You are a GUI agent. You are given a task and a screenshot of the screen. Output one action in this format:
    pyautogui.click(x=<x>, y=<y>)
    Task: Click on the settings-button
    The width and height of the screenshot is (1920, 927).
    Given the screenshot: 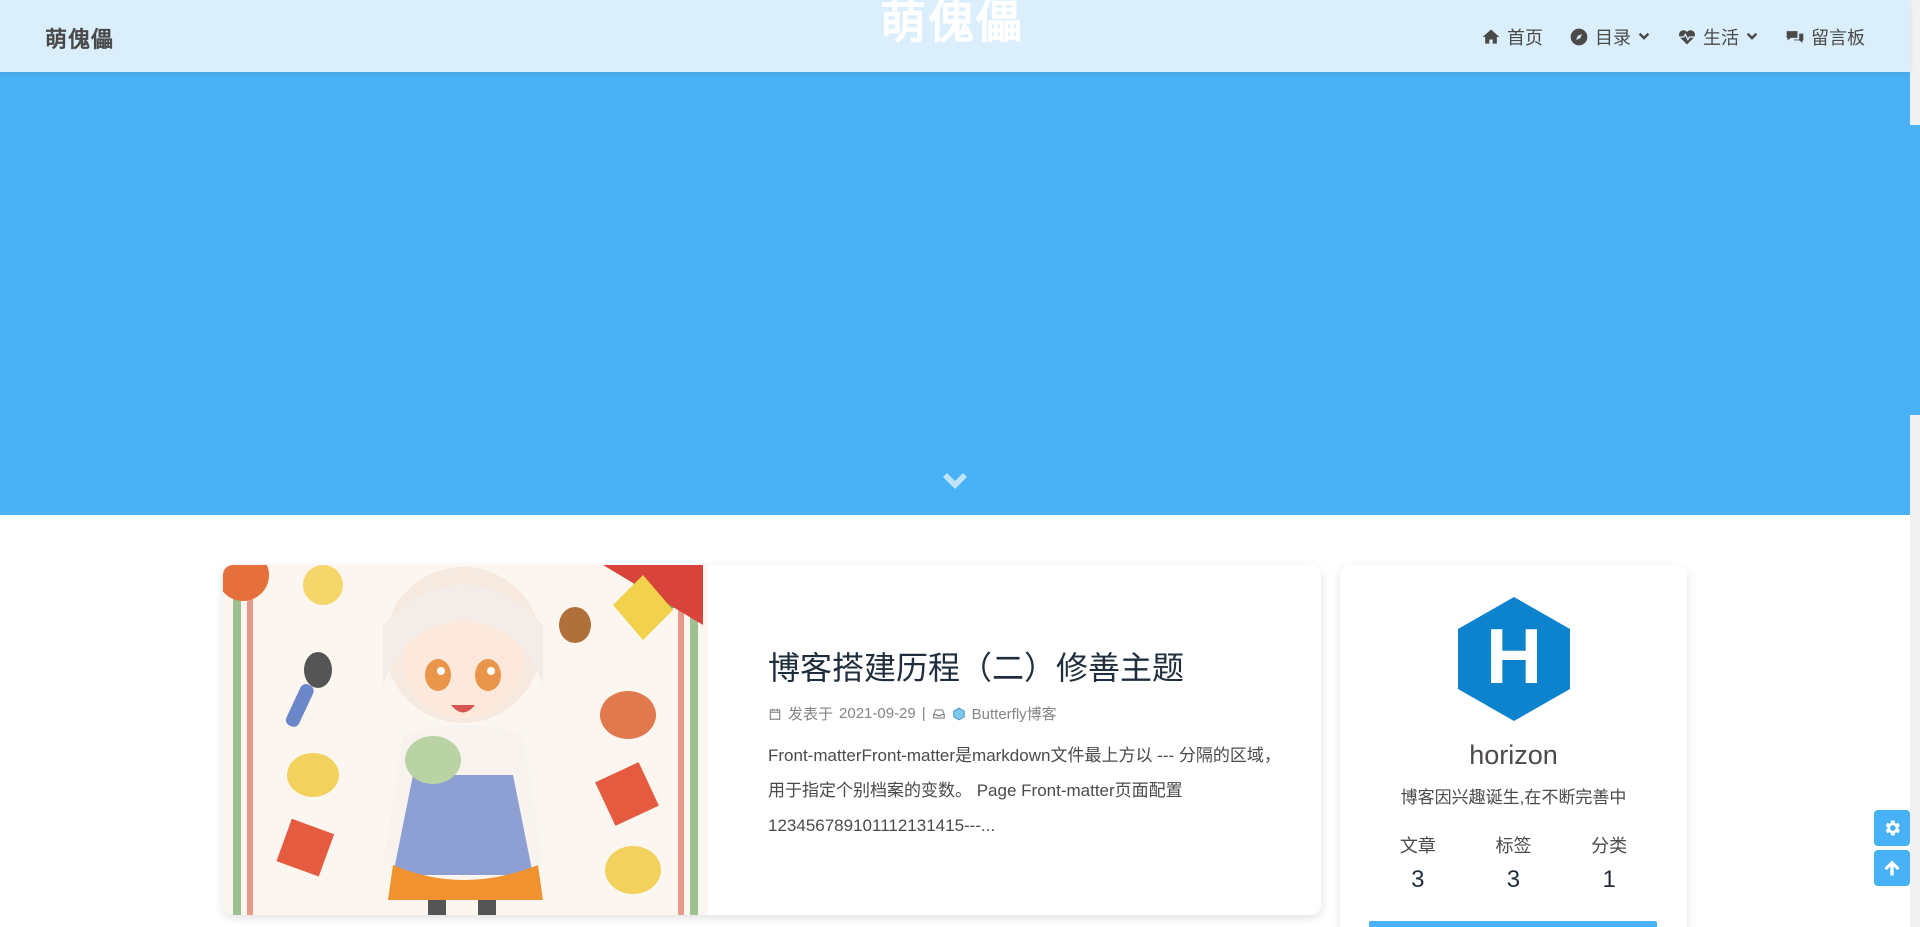 What is the action you would take?
    pyautogui.click(x=1892, y=828)
    